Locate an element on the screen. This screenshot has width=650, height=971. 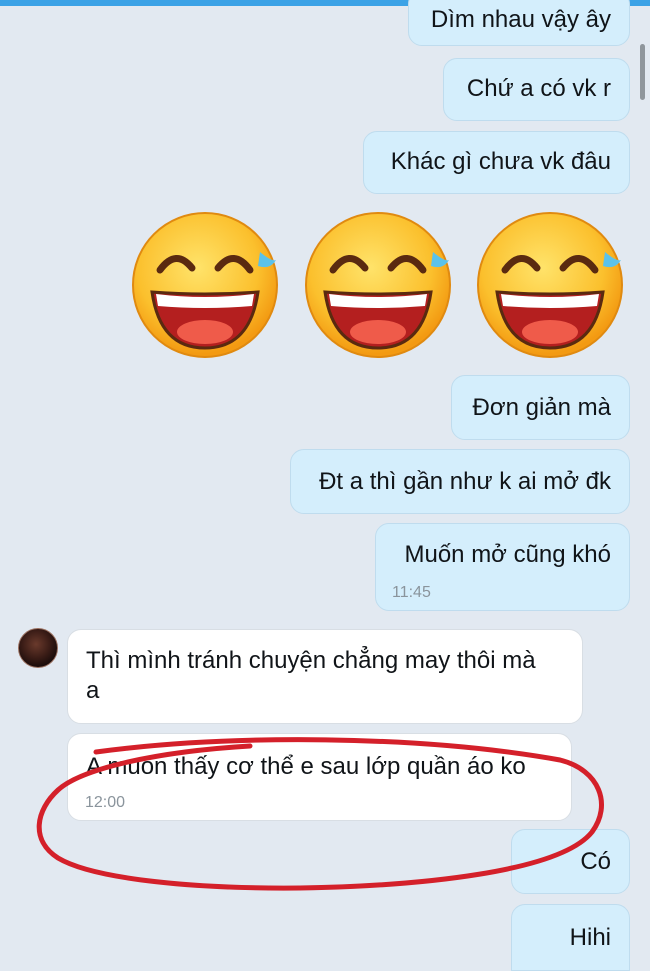
sent-message: Đơn giản mà is located at coordinates (540, 407).